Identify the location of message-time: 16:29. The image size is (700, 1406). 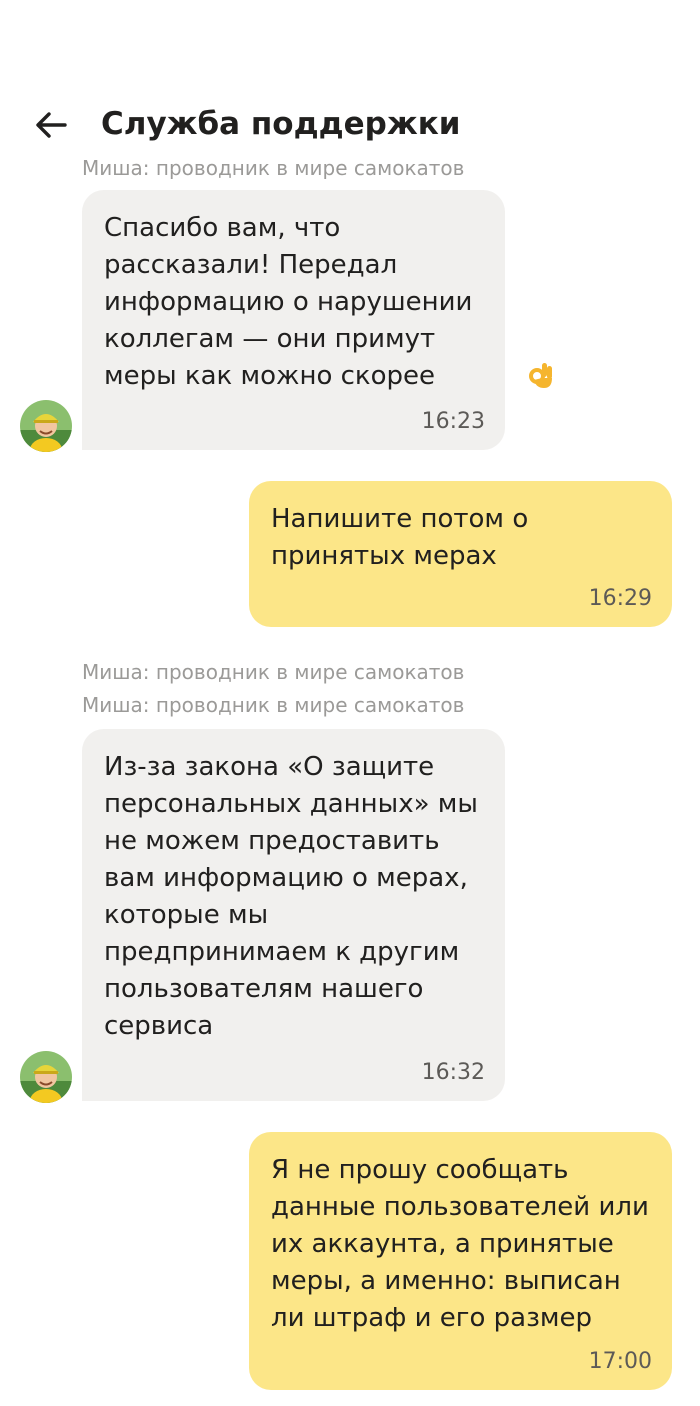
(620, 598).